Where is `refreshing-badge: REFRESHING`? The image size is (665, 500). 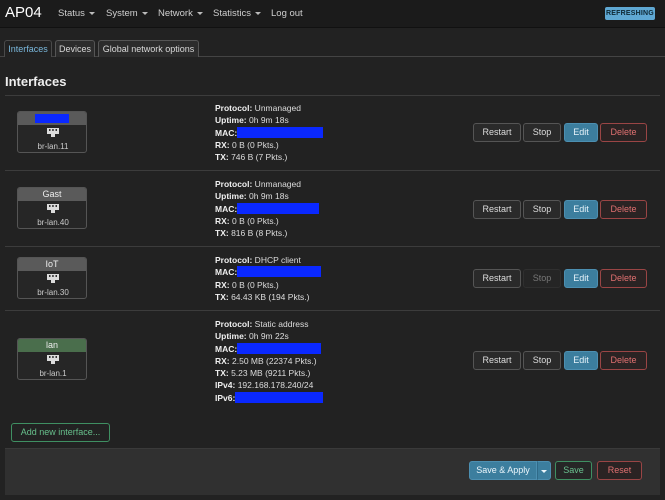 refreshing-badge: REFRESHING is located at coordinates (630, 13).